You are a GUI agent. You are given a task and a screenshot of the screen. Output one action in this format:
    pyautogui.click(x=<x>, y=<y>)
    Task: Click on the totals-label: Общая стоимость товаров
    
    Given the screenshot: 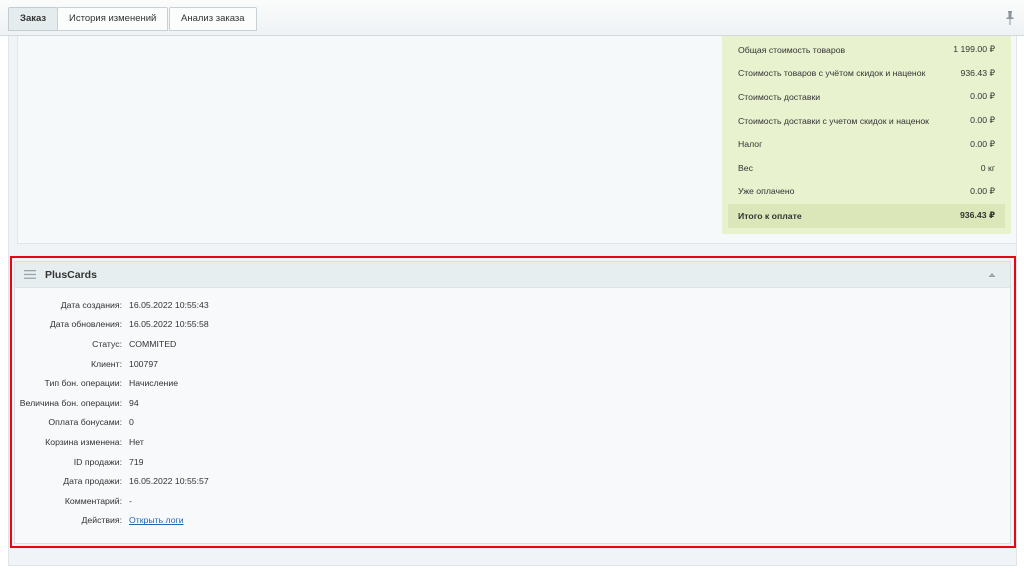 What is the action you would take?
    pyautogui.click(x=792, y=49)
    